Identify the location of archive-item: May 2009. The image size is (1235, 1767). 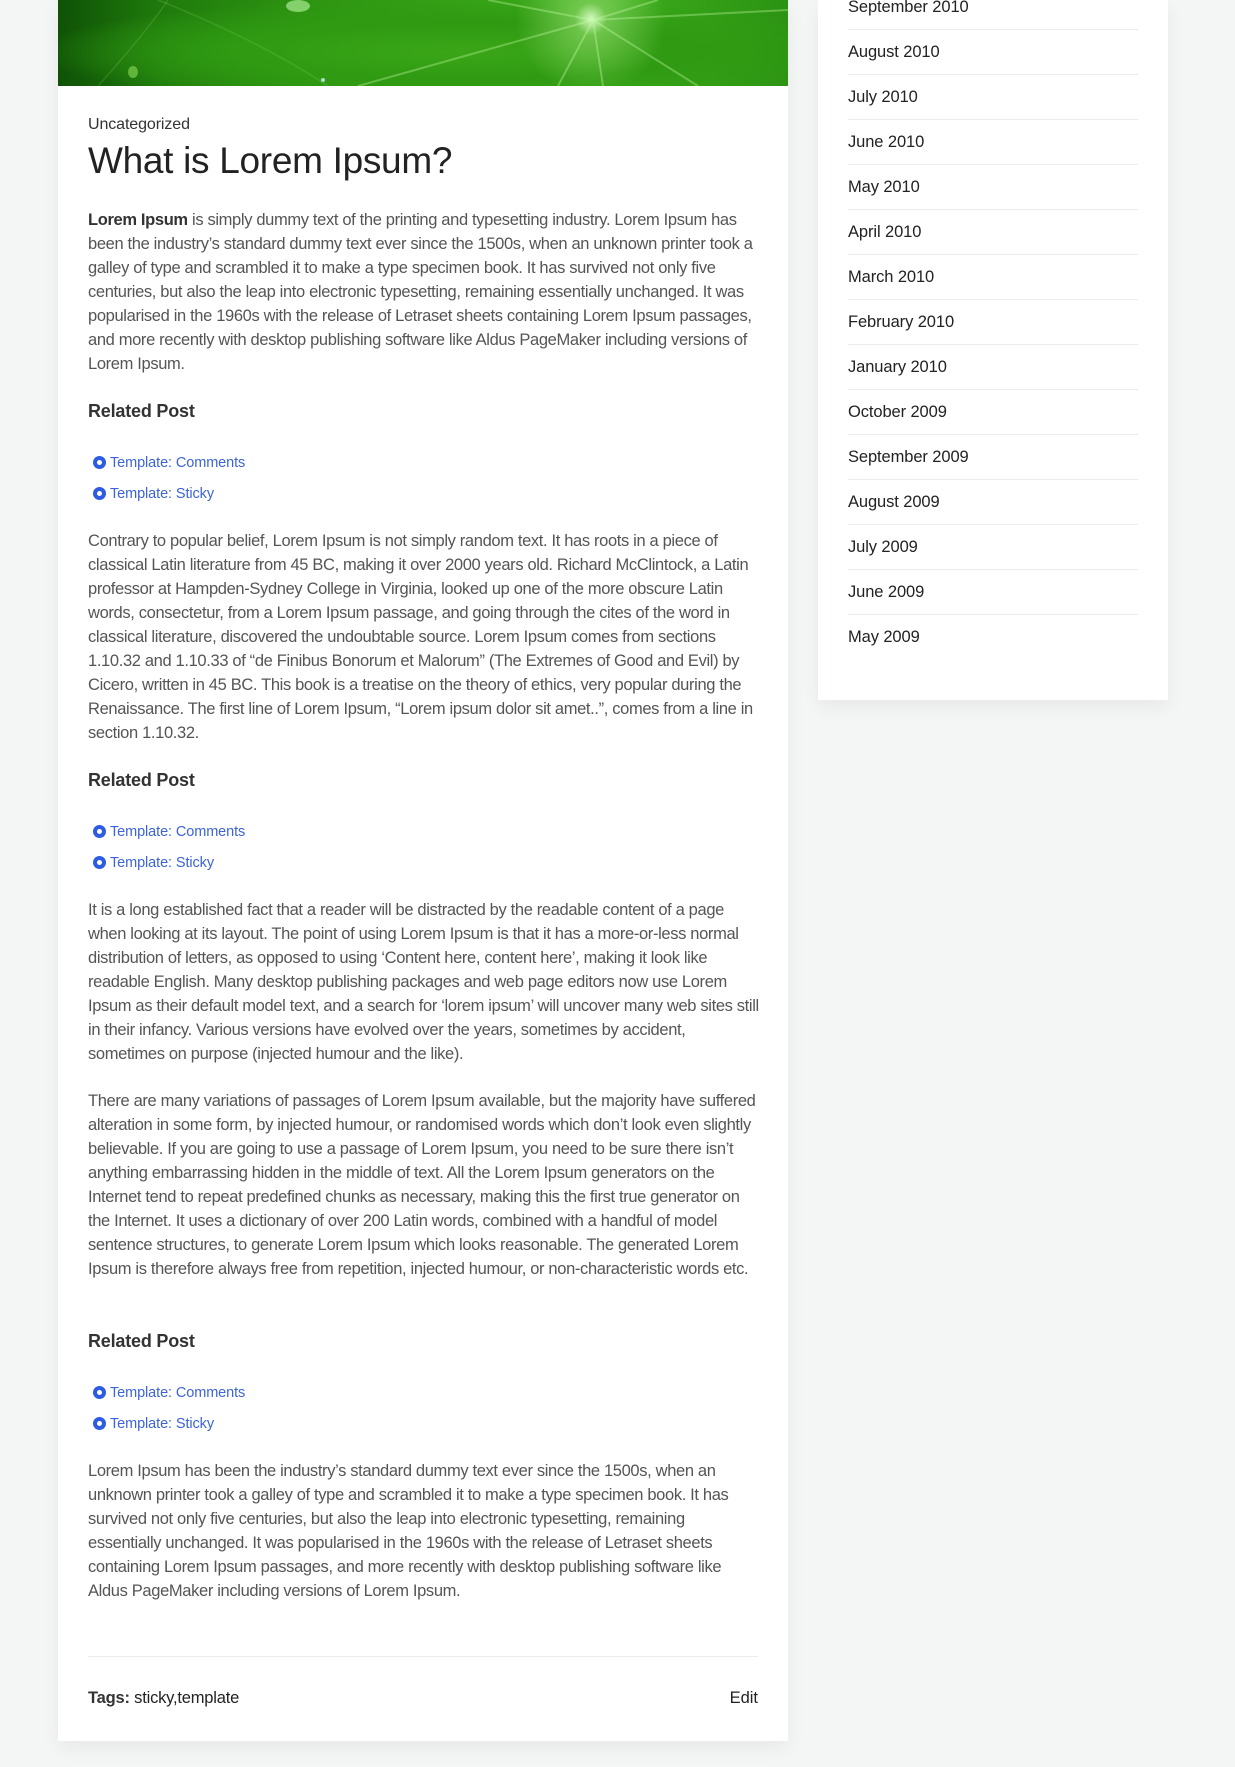
(993, 637).